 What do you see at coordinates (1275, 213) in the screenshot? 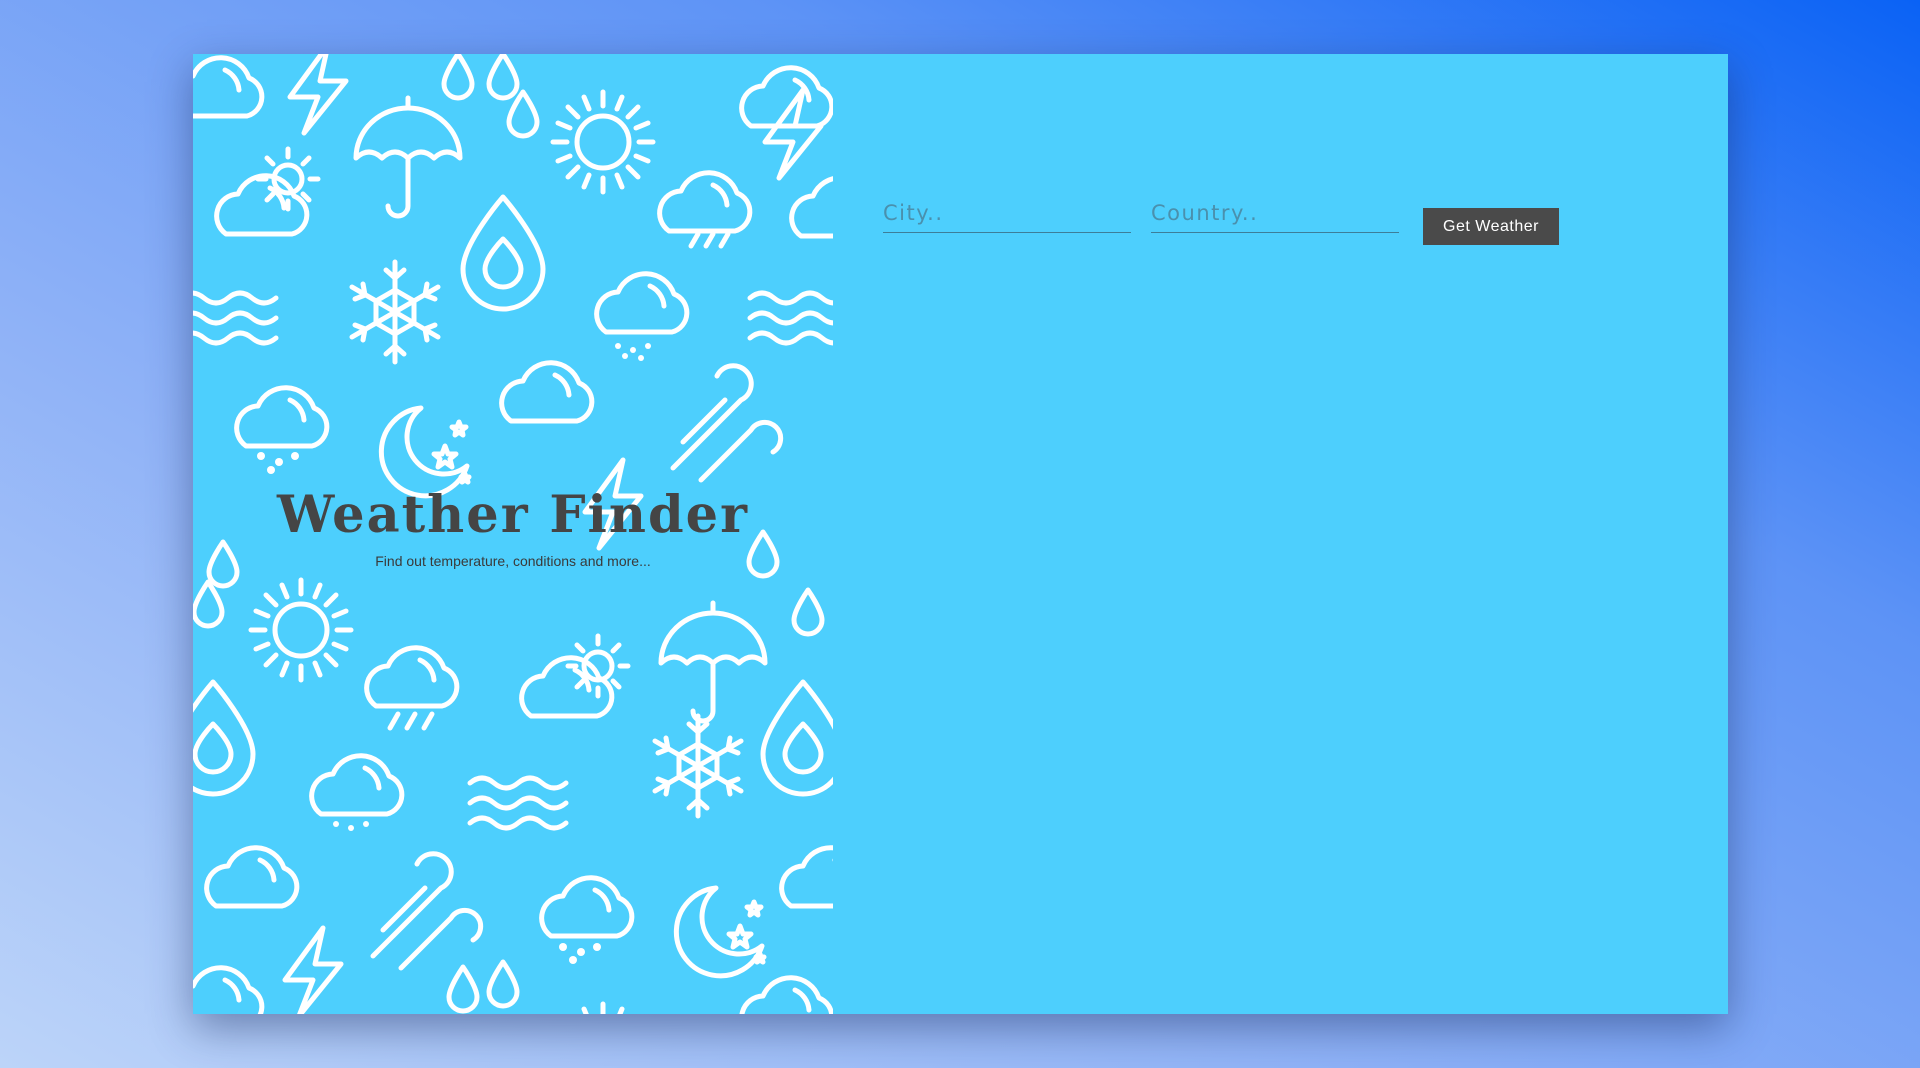
I see `country-input` at bounding box center [1275, 213].